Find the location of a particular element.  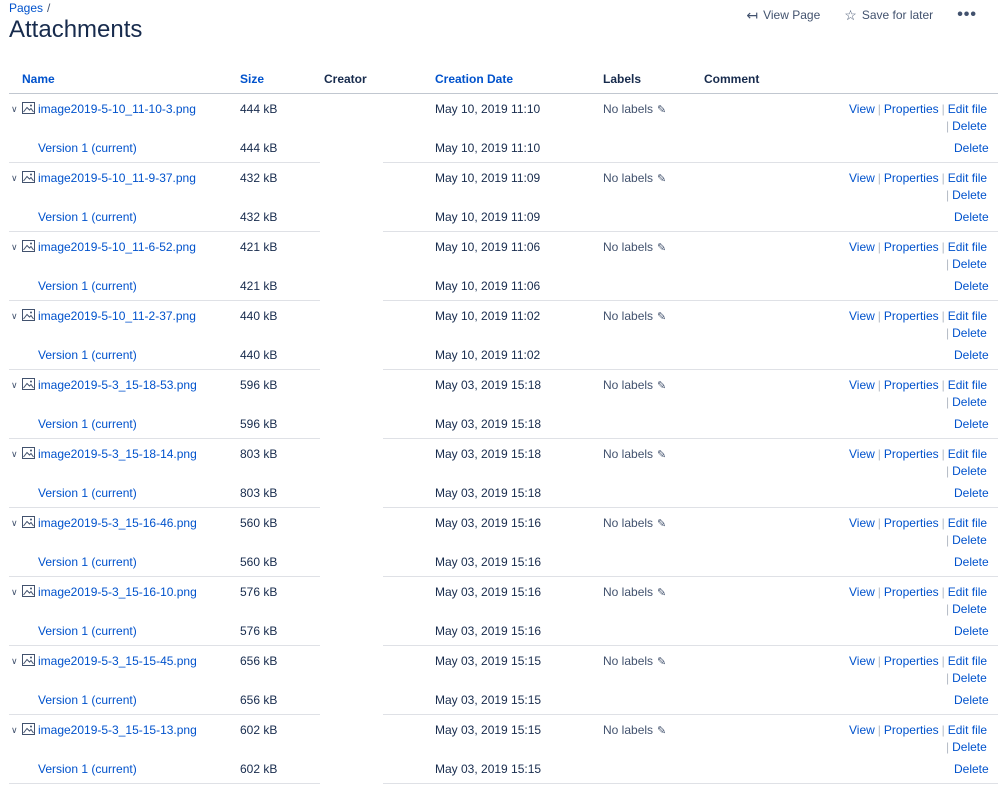

column-header-size: Size is located at coordinates (252, 79).